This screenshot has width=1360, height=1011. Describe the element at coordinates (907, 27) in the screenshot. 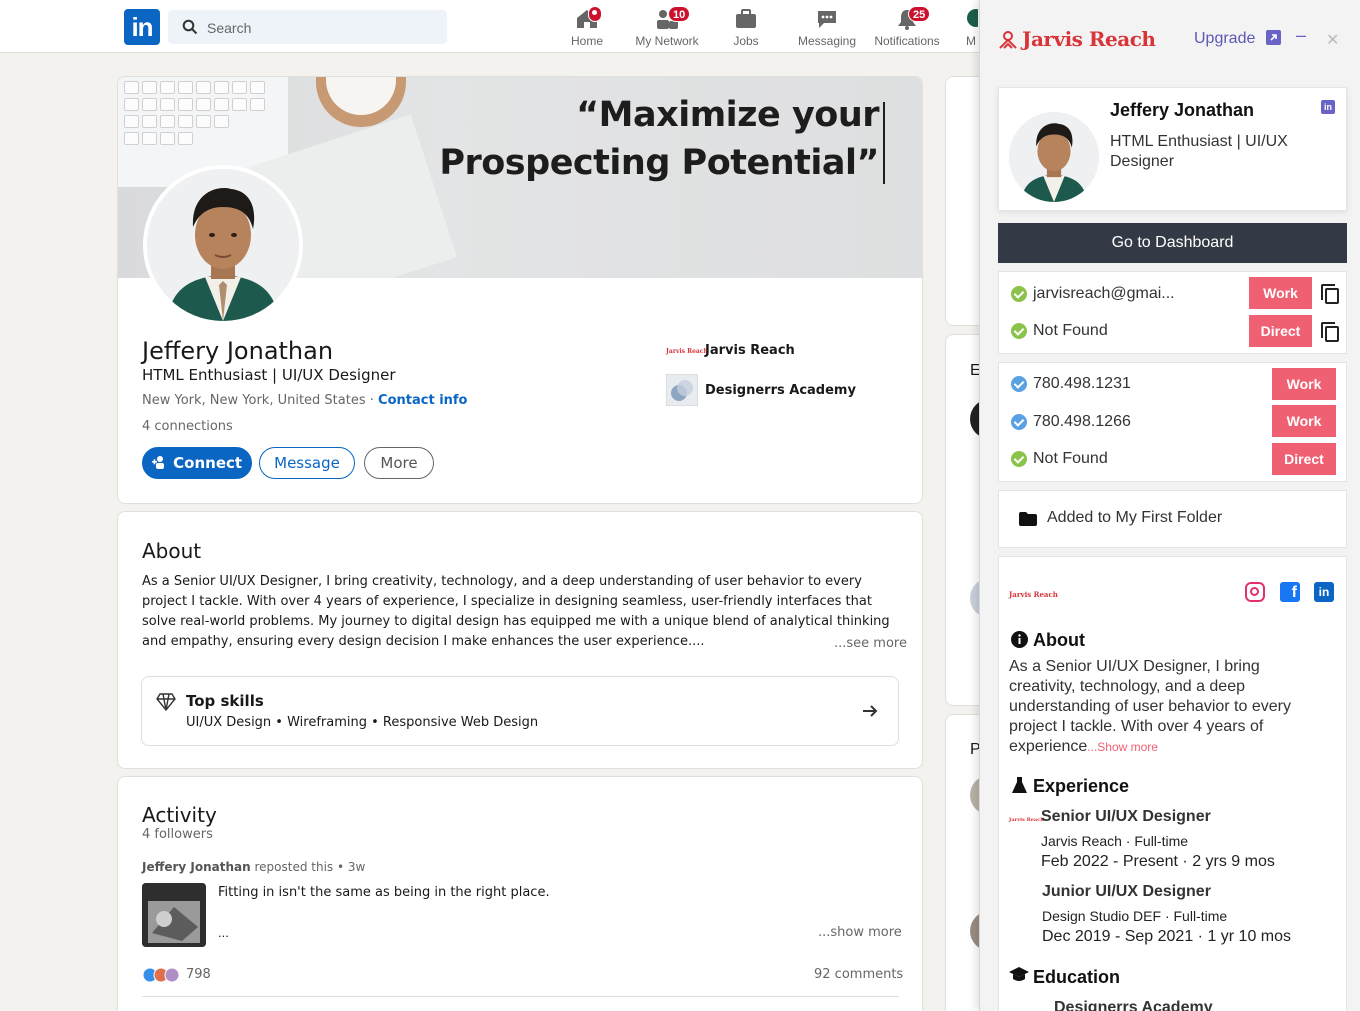

I see `nav-notifications: 25 Notifications` at that location.